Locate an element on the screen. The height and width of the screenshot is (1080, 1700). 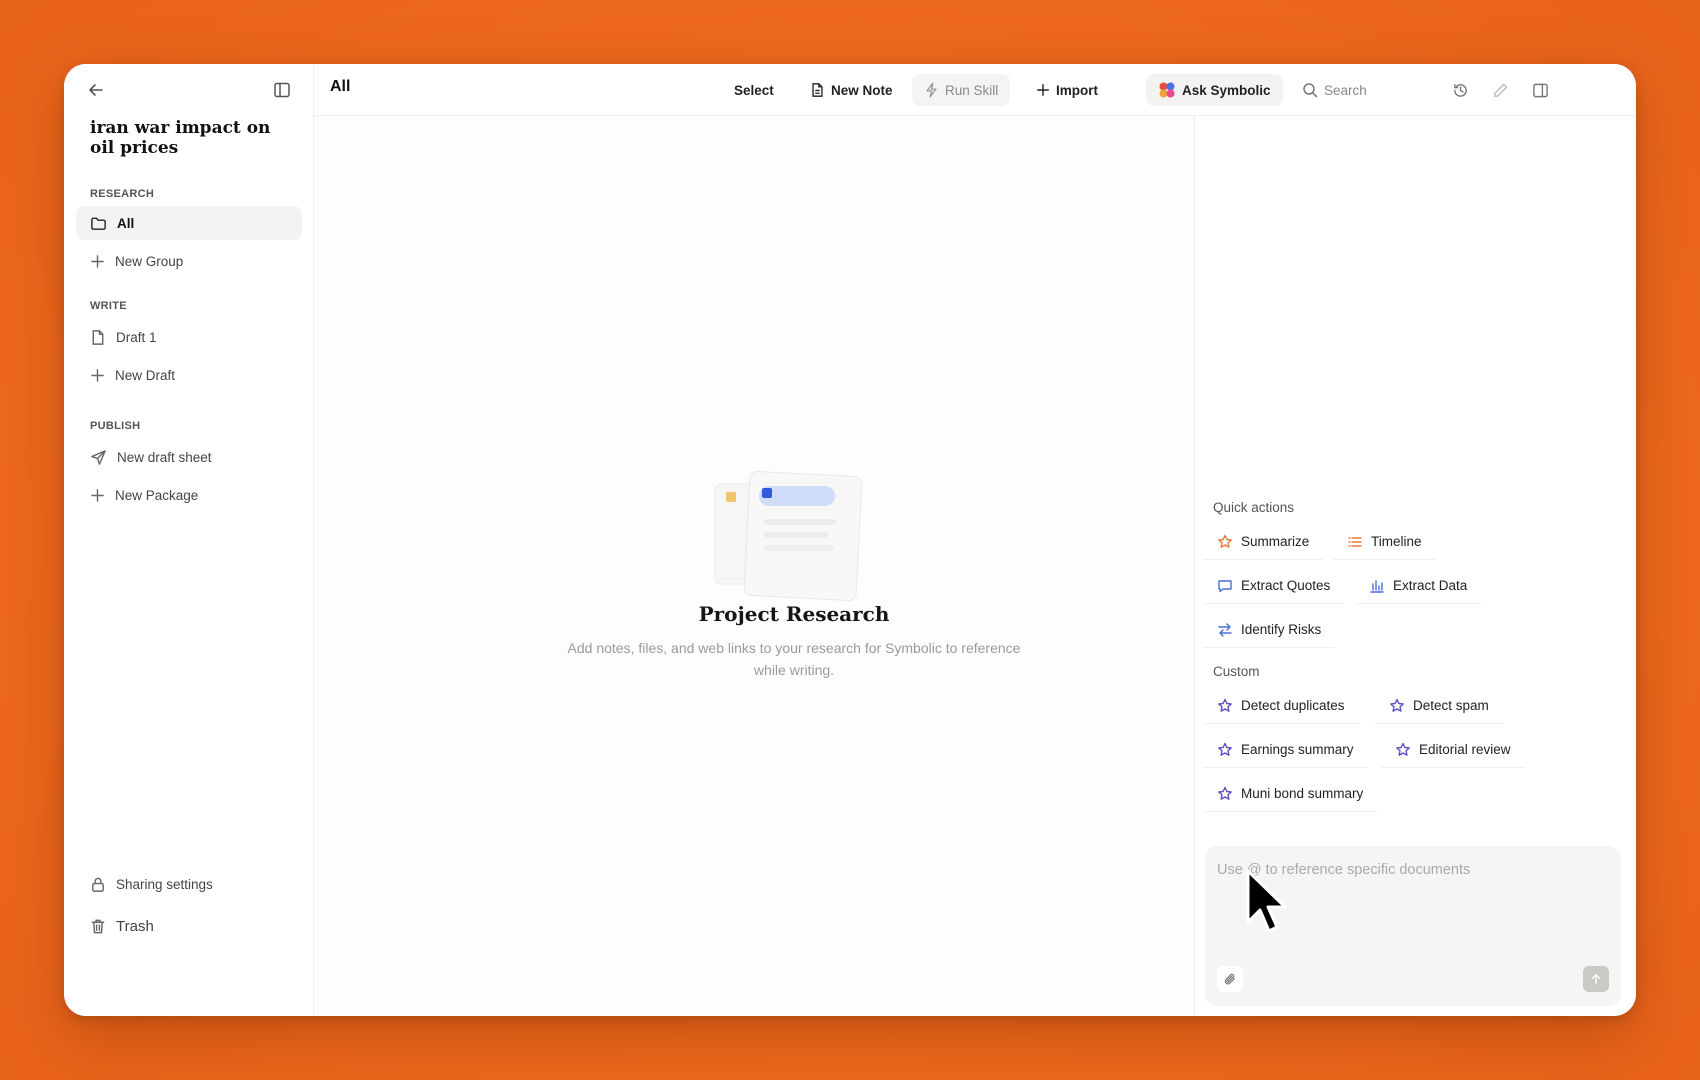
new-note-label: New Note is located at coordinates (862, 90).